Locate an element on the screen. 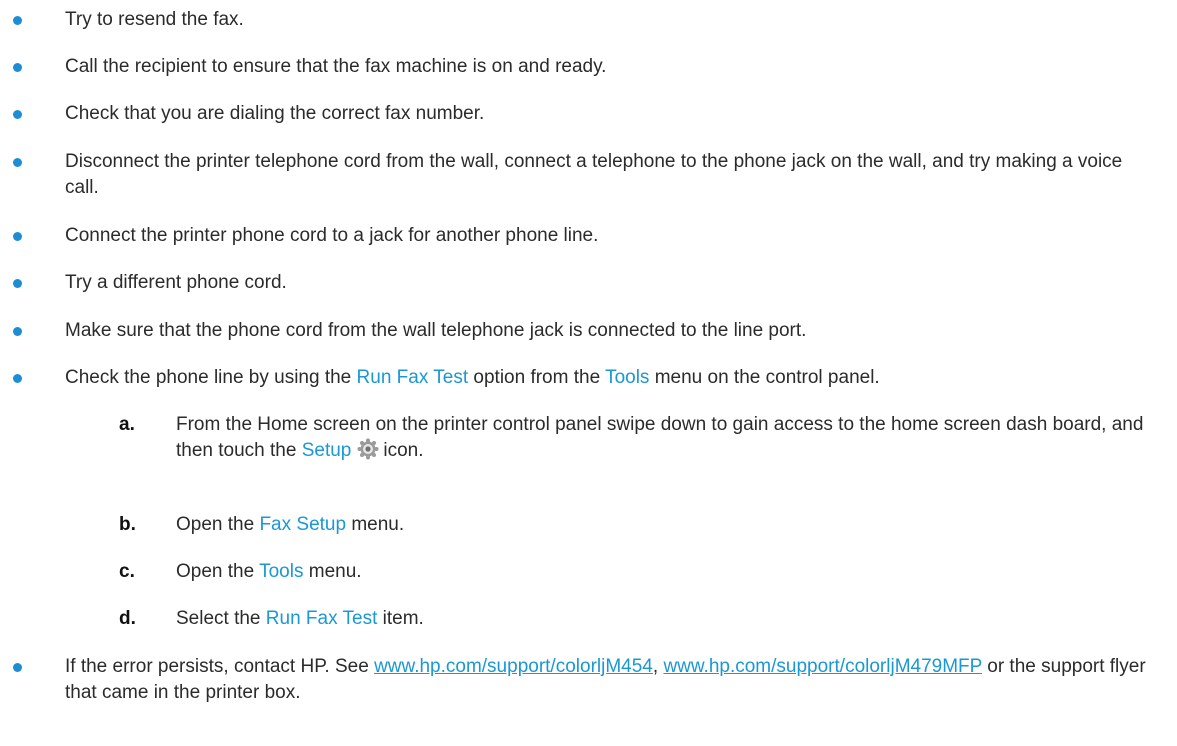  step-text: Open the Tools menu. is located at coordinates (666, 572).